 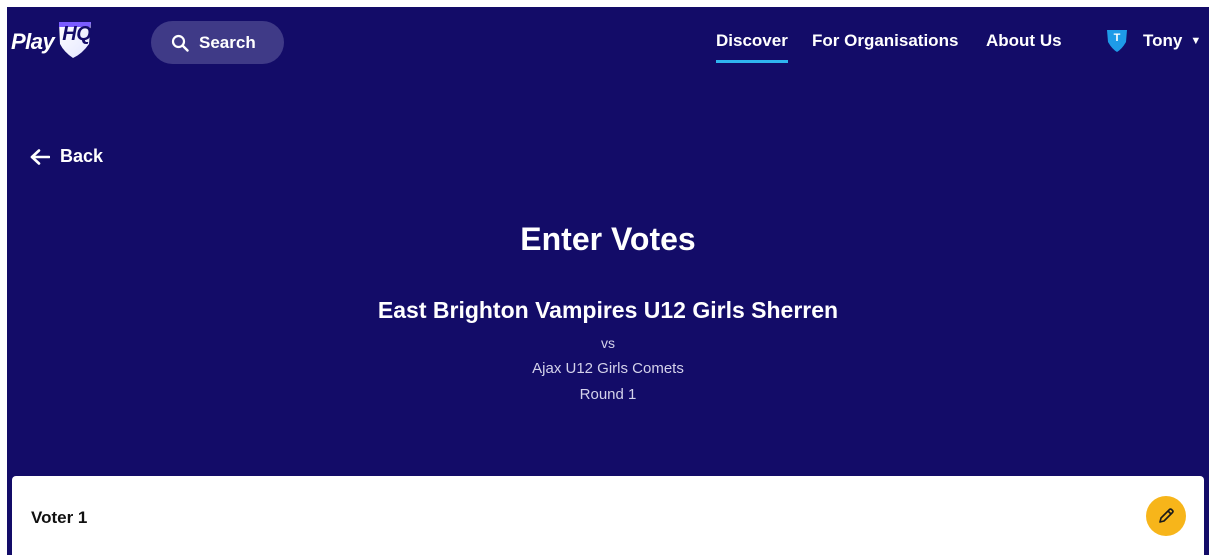 What do you see at coordinates (77, 34) in the screenshot?
I see `logo-badge: HQ` at bounding box center [77, 34].